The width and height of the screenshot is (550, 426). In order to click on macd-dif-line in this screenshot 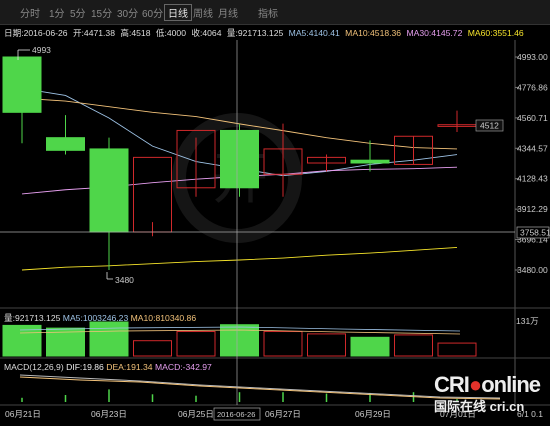, I will do `click(260, 386)`.